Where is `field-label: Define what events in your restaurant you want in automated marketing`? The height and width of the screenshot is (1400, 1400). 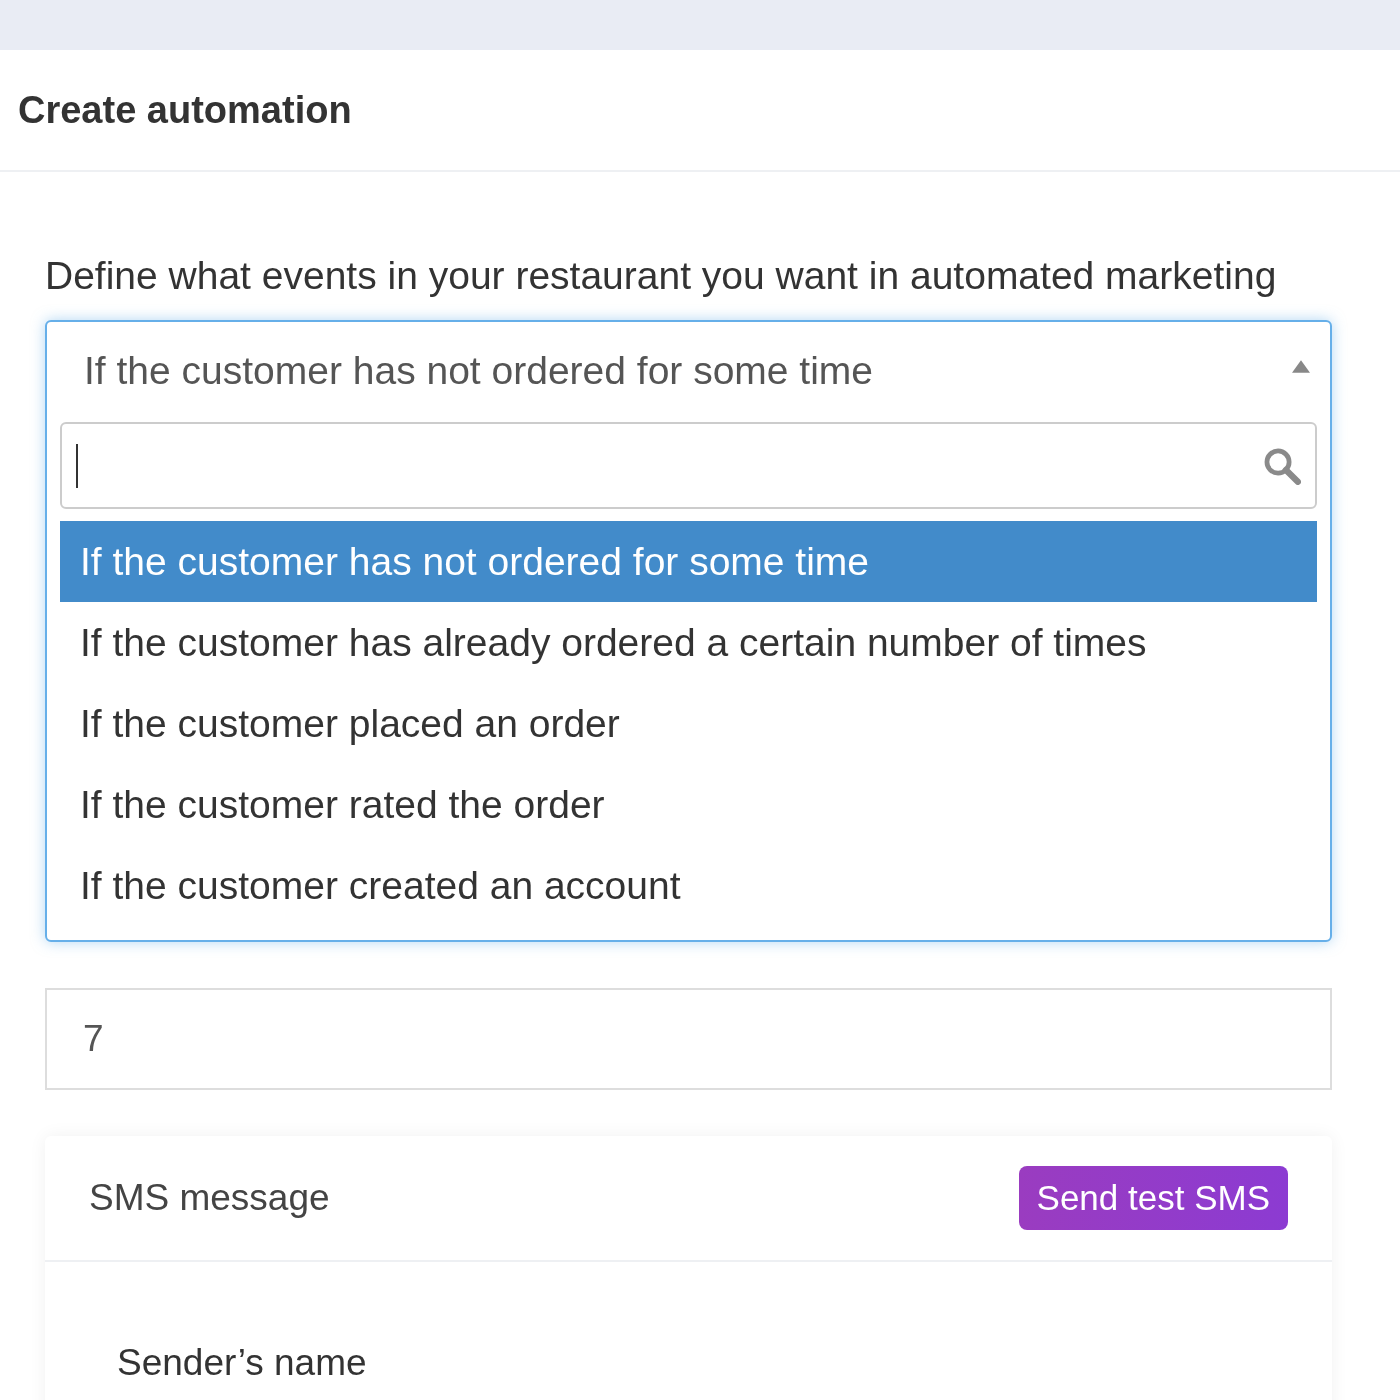 field-label: Define what events in your restaurant you want in automated marketing is located at coordinates (661, 276).